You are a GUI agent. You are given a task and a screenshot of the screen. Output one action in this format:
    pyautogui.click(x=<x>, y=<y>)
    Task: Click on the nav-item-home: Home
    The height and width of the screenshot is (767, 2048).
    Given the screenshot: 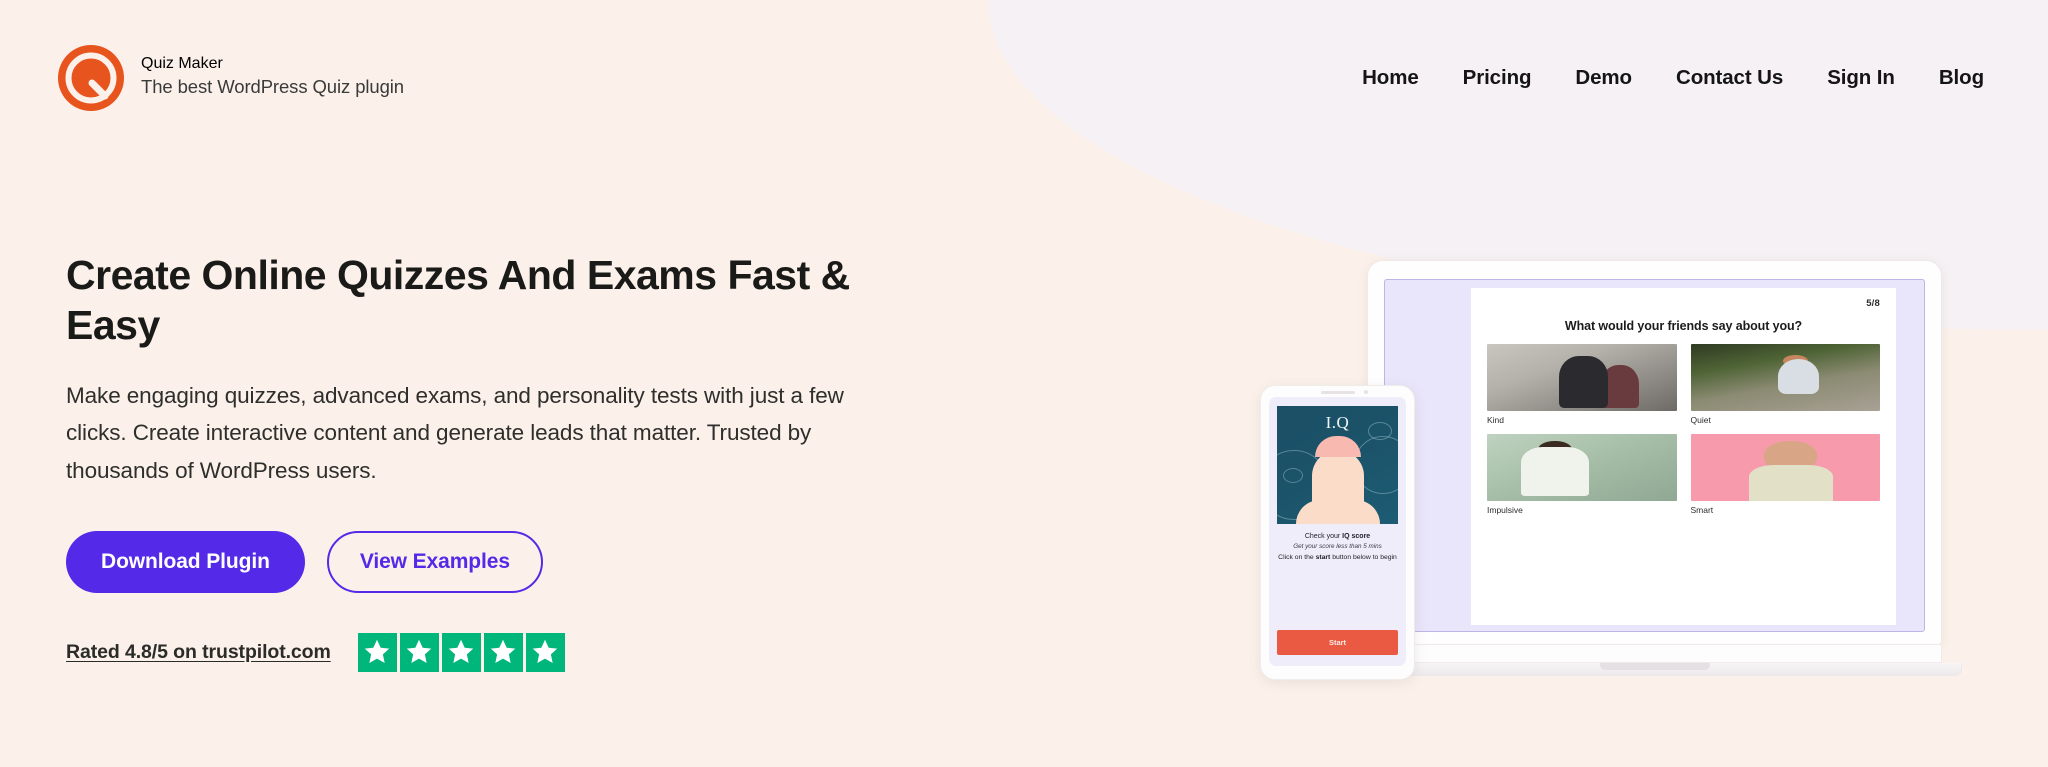 What is the action you would take?
    pyautogui.click(x=1390, y=78)
    